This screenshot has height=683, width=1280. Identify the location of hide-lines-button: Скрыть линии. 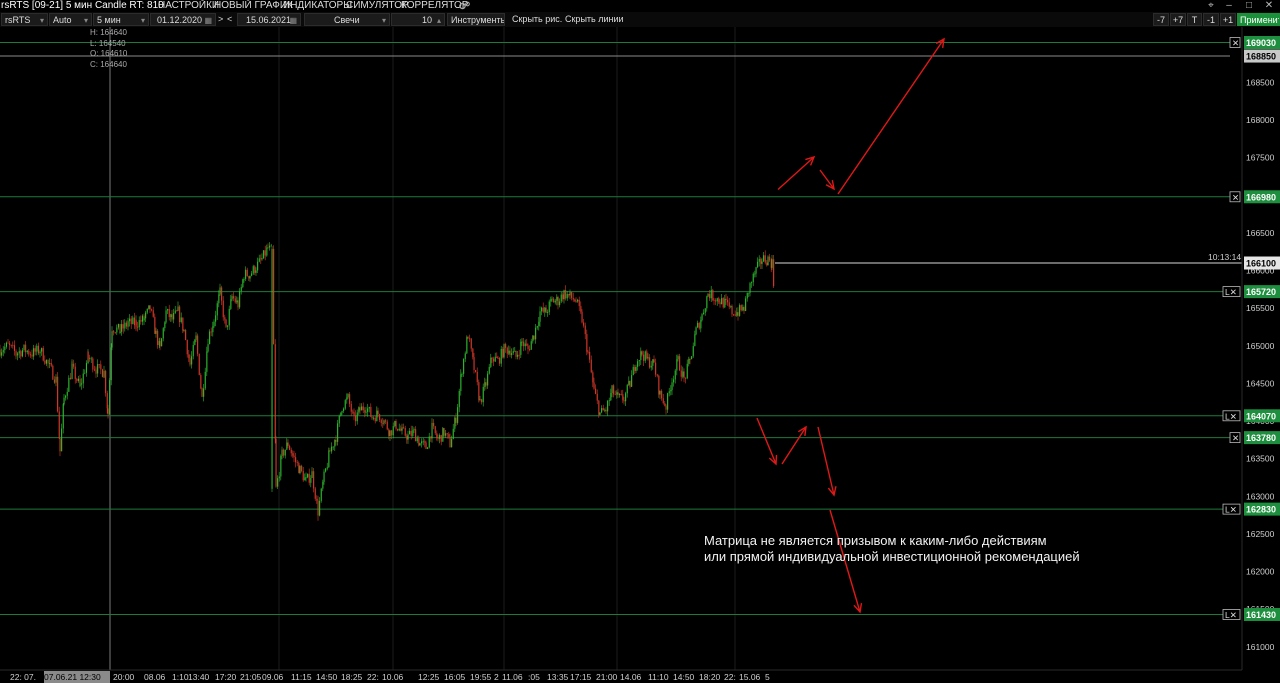
(594, 19).